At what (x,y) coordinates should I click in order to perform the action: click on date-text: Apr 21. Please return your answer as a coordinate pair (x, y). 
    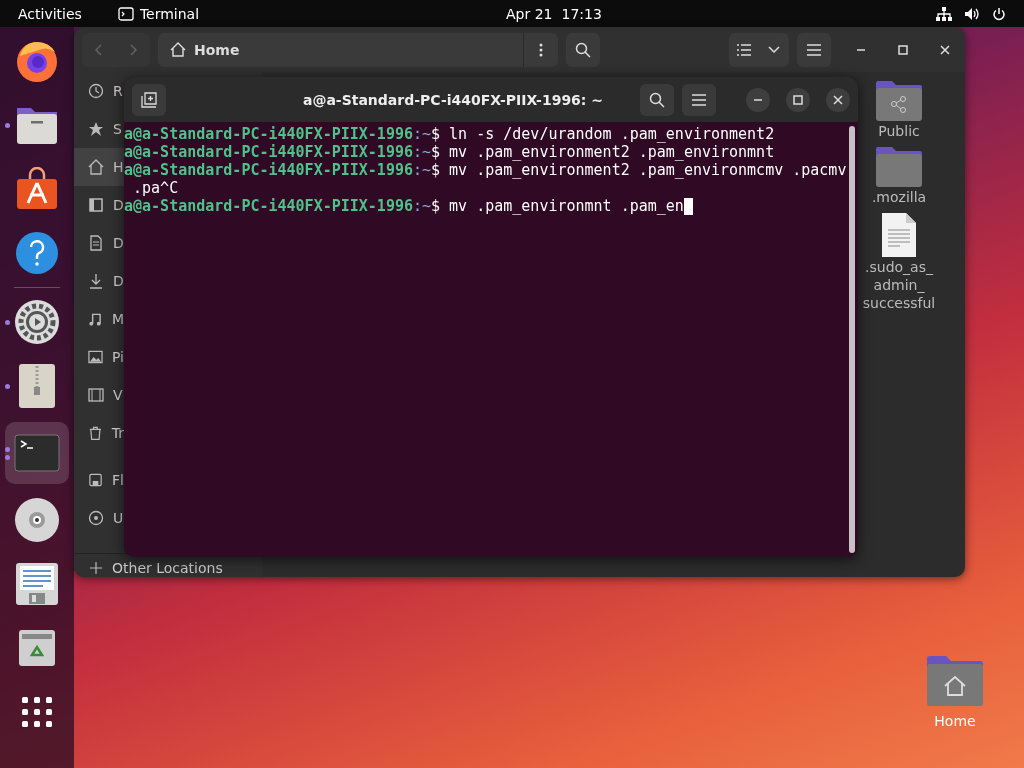
    Looking at the image, I should click on (529, 13).